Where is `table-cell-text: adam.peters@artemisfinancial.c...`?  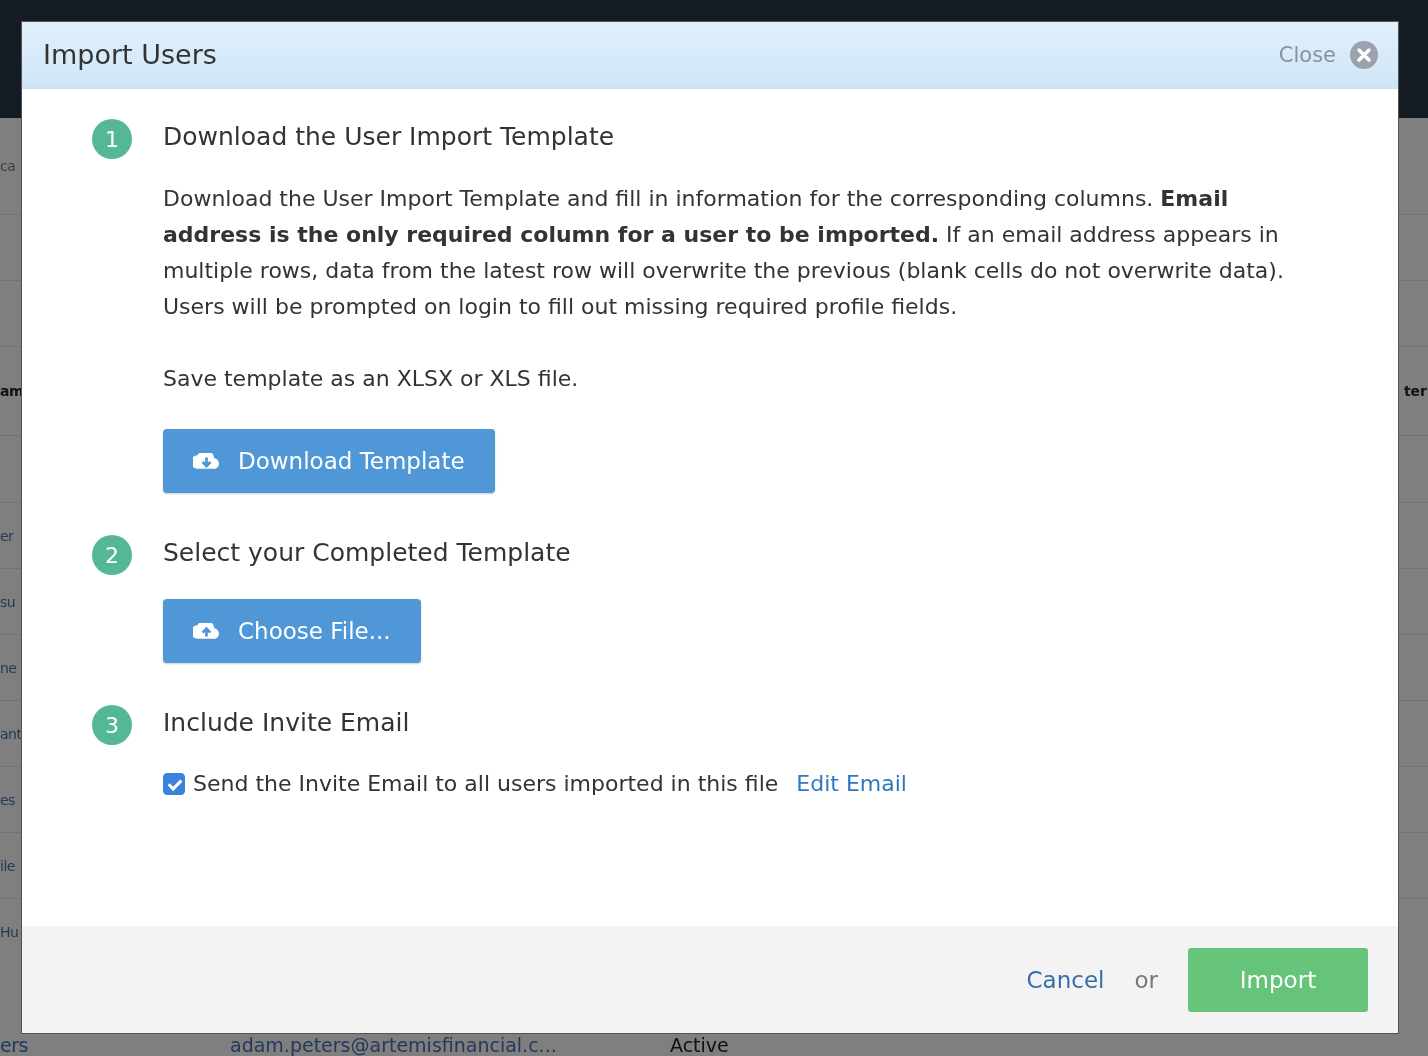
table-cell-text: adam.peters@artemisfinancial.c... is located at coordinates (394, 1045).